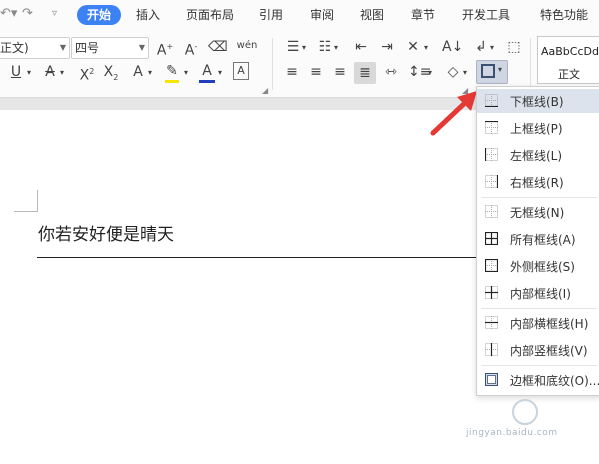 The height and width of the screenshot is (464, 599). Describe the element at coordinates (165, 48) in the screenshot. I see `grow-font-icon: A+` at that location.